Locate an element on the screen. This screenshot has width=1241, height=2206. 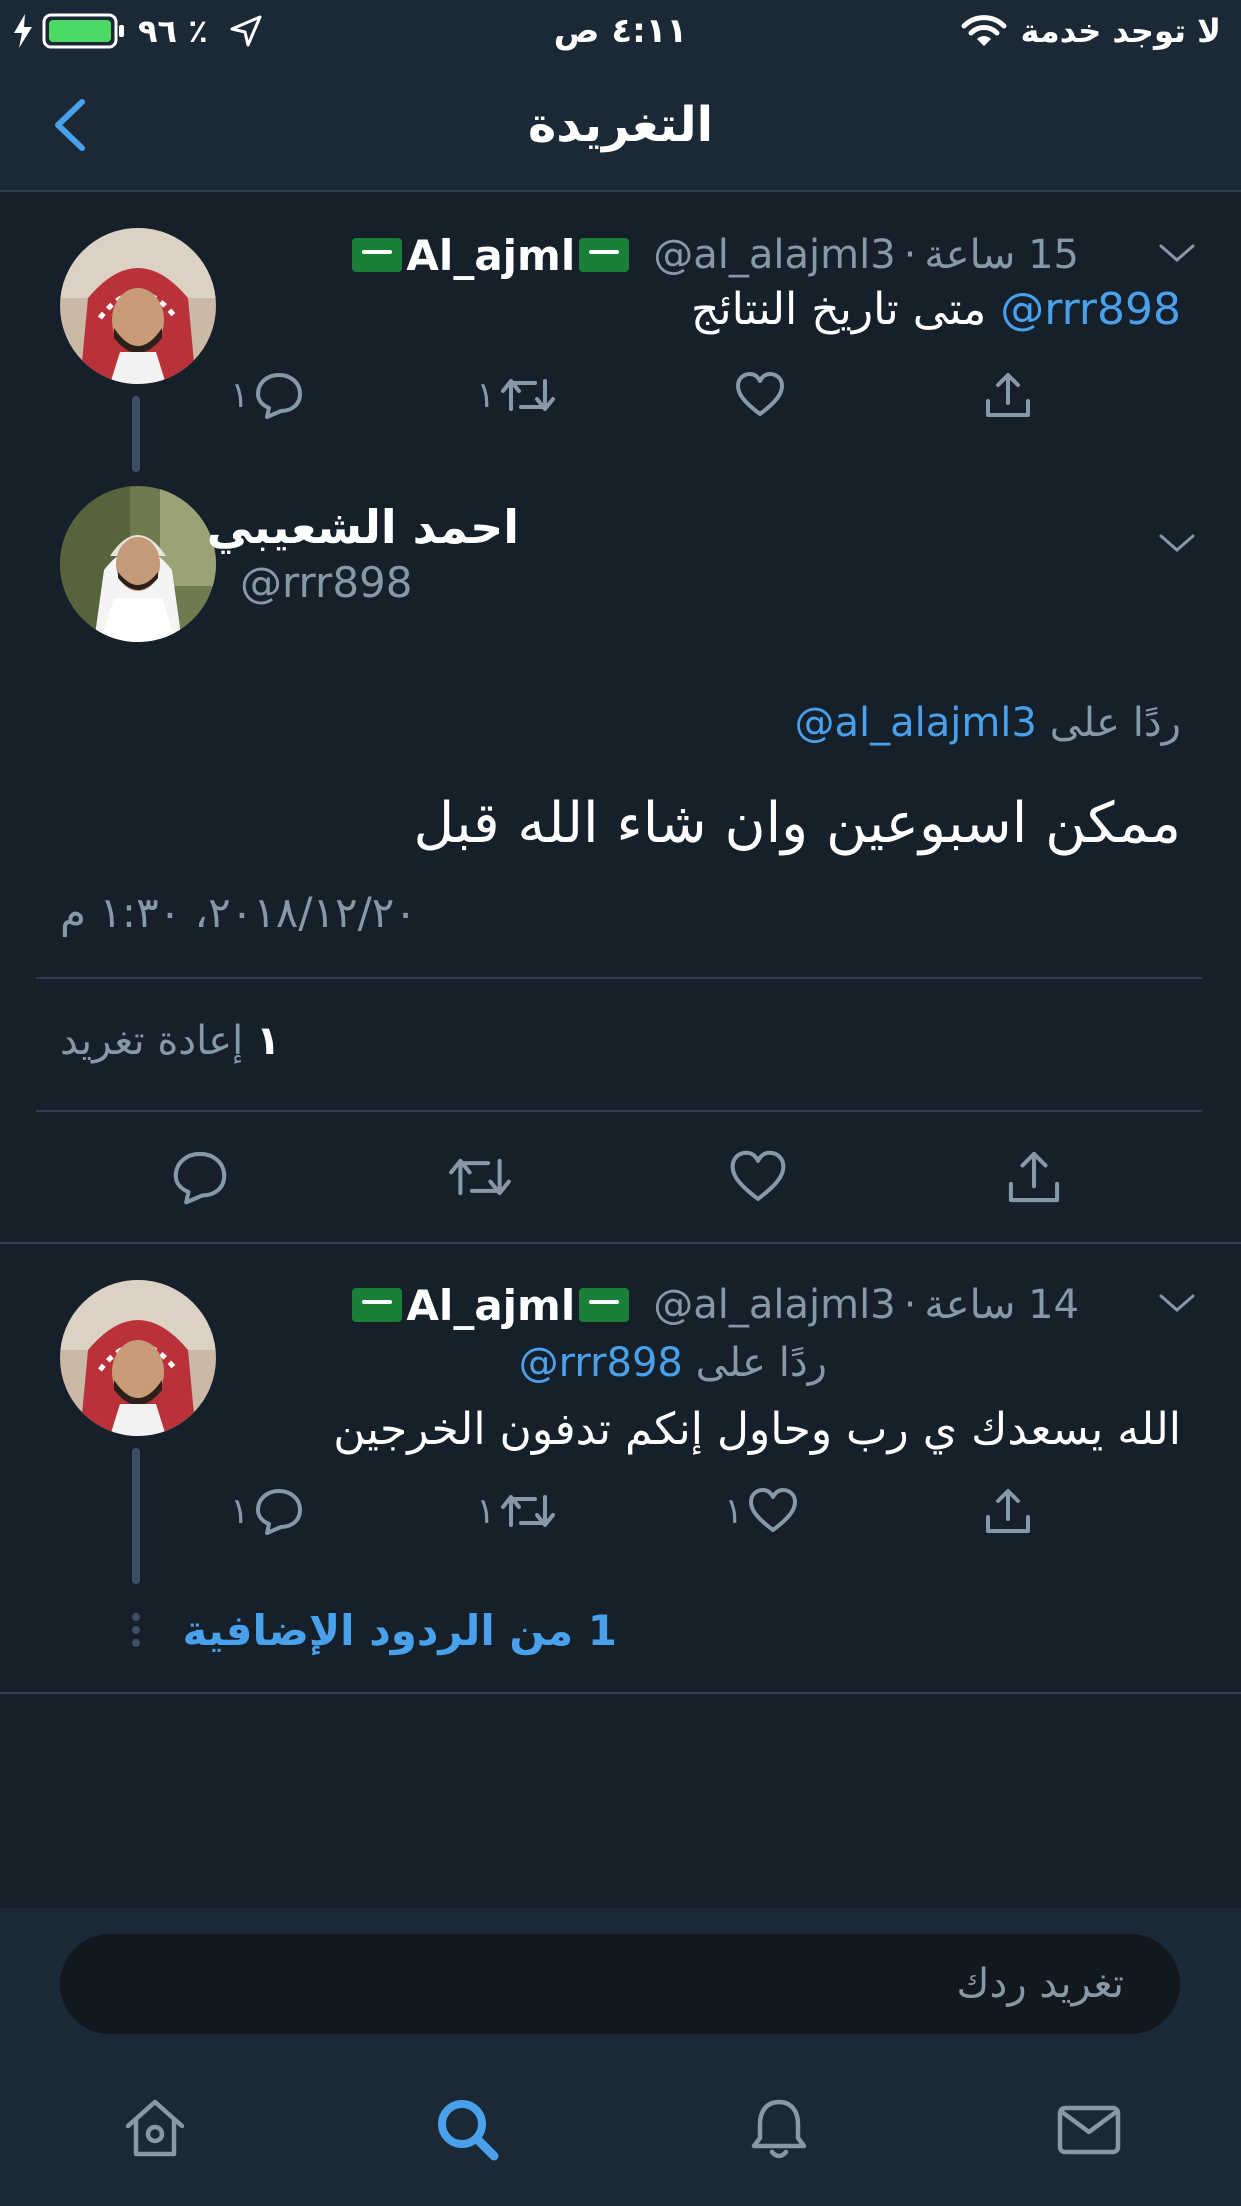
tweet-time: 15 ساعة is located at coordinates (1001, 255).